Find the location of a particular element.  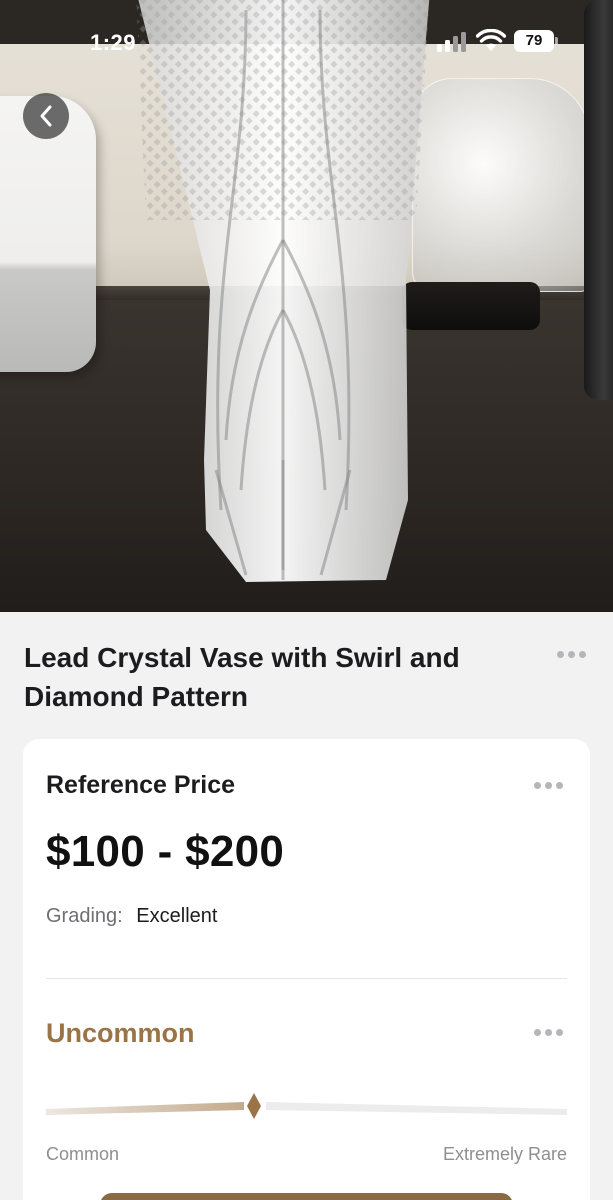

wifi-icon is located at coordinates (491, 40).